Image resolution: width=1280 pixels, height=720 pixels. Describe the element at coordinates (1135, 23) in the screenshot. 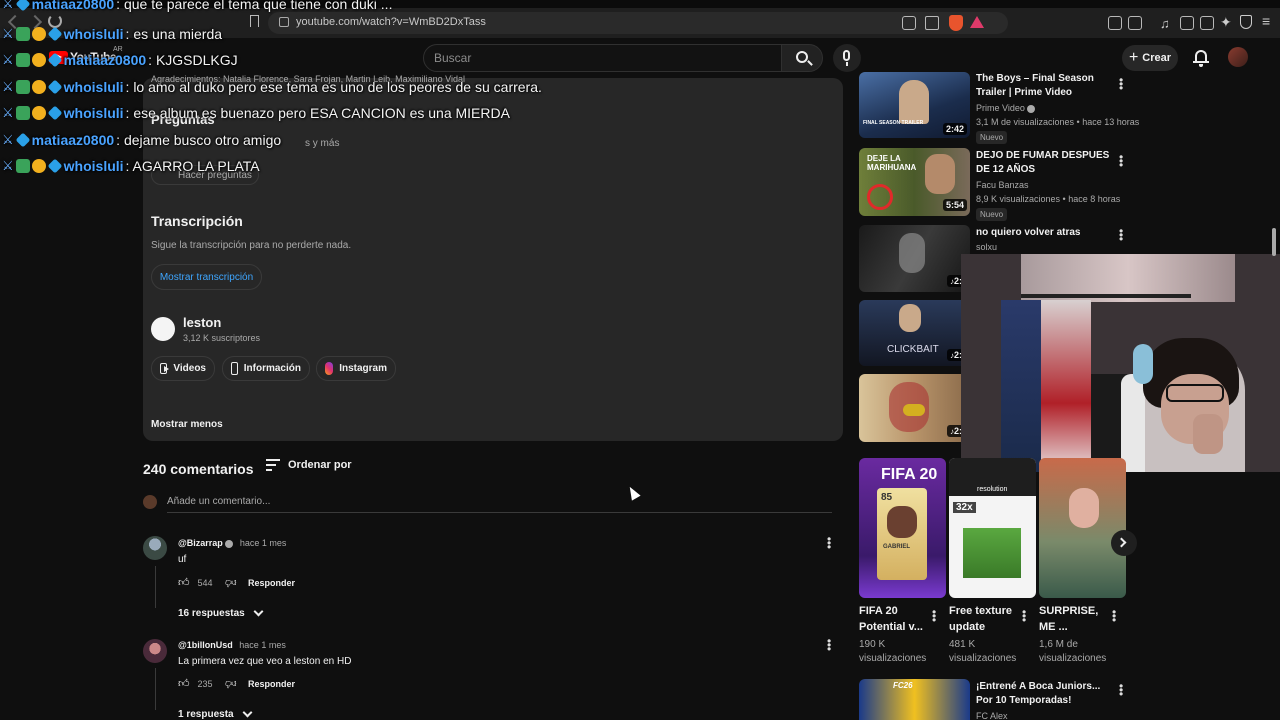

I see `screenshot-icon` at that location.